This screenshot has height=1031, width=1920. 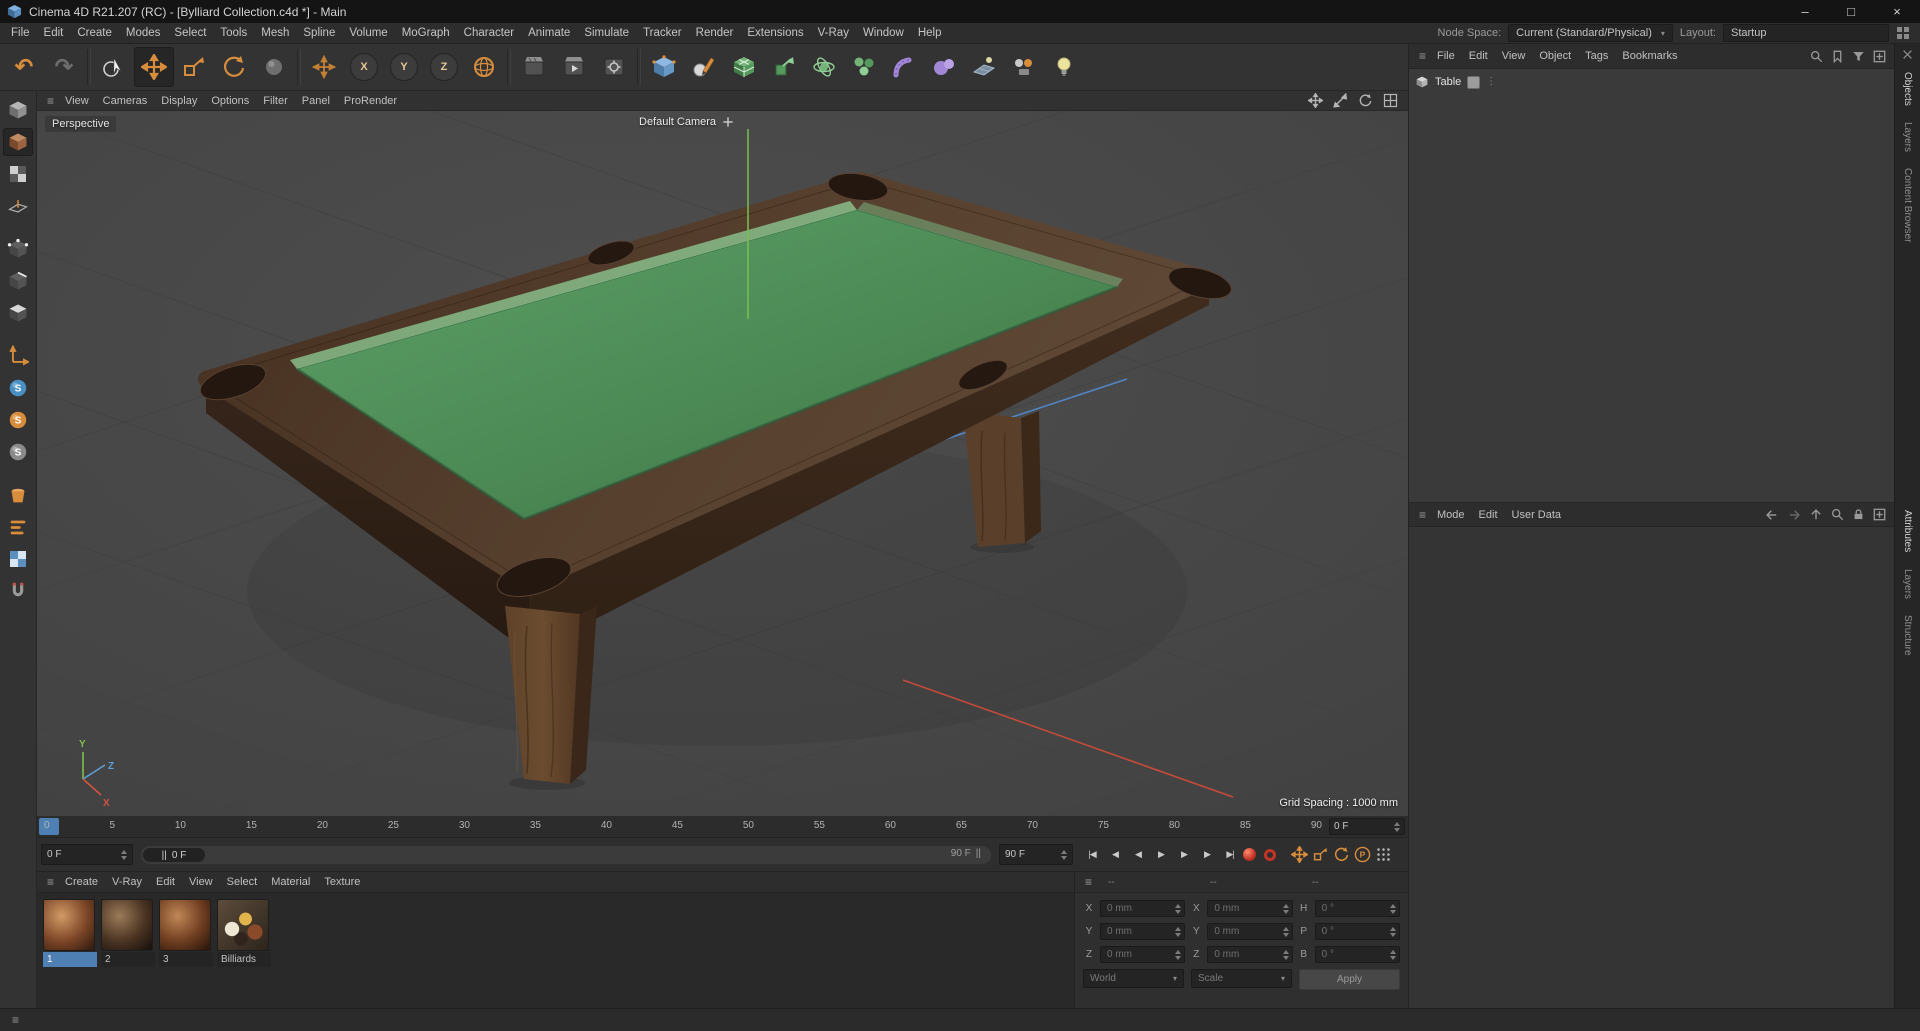 I want to click on key-rotation-icon, so click(x=1341, y=854).